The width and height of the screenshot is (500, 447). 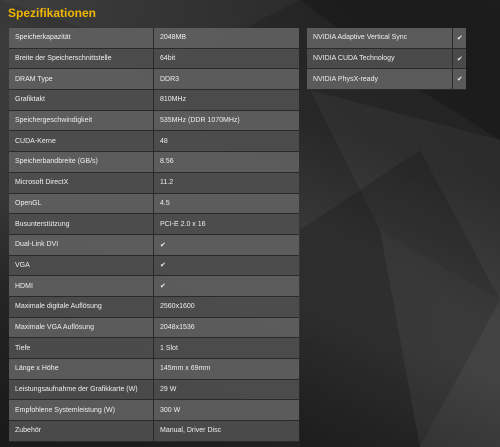 I want to click on spec-label: Speicherbandbreite (GB/s), so click(x=81, y=162).